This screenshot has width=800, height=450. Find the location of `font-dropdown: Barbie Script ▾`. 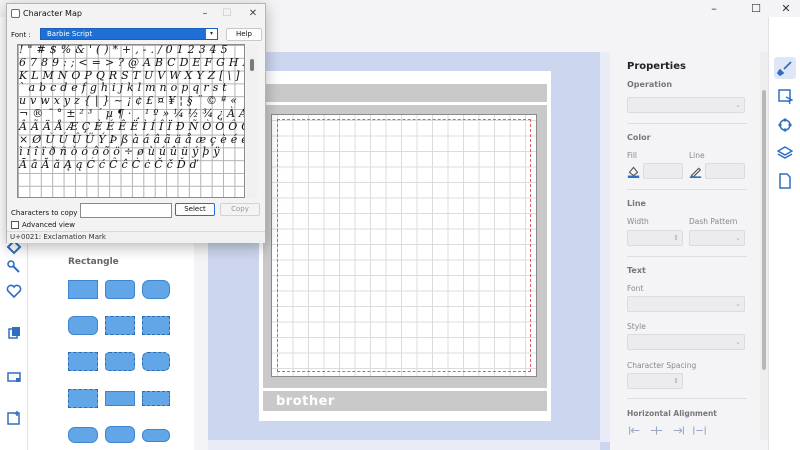

font-dropdown: Barbie Script ▾ is located at coordinates (129, 34).